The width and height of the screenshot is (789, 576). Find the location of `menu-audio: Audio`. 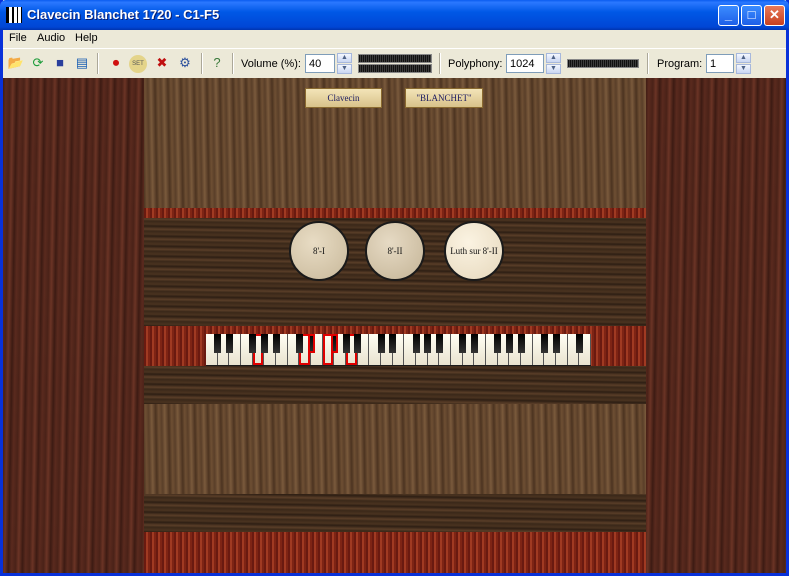

menu-audio: Audio is located at coordinates (51, 38).